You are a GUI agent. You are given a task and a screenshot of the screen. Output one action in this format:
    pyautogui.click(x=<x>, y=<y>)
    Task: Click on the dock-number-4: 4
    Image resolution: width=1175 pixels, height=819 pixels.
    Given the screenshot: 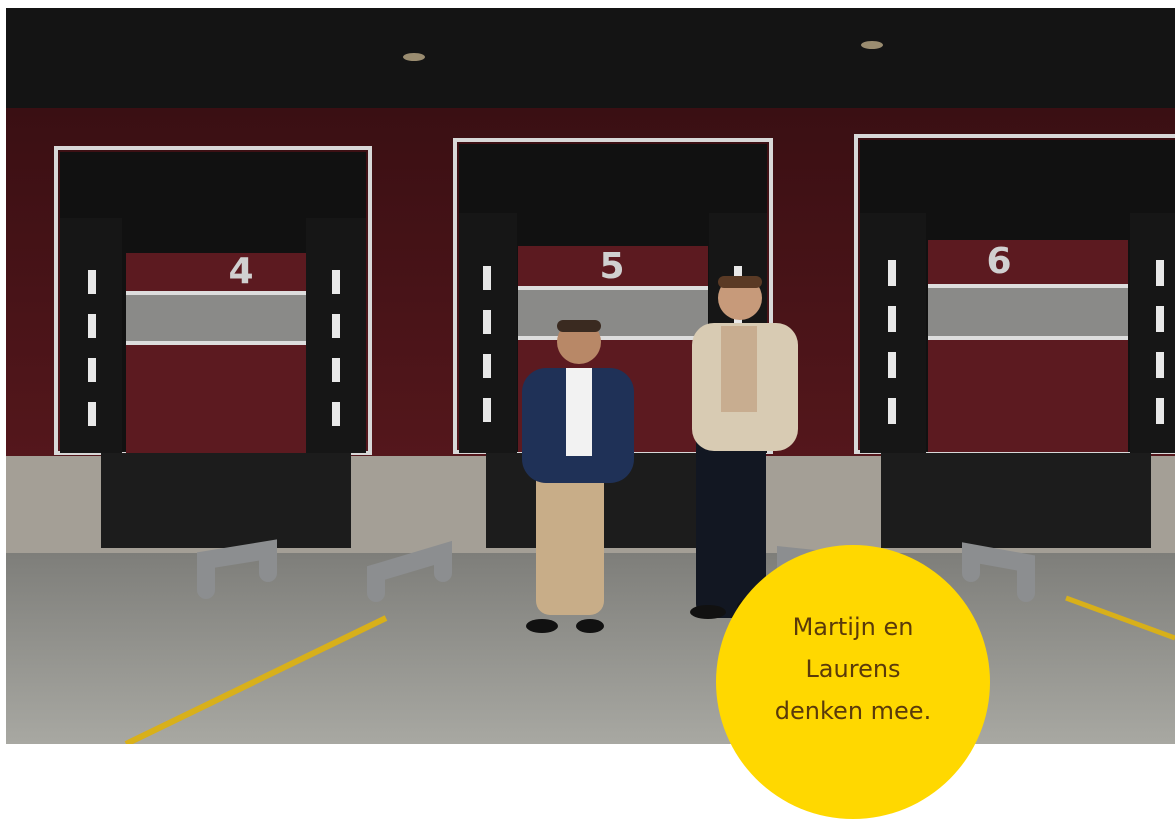 What is the action you would take?
    pyautogui.click(x=240, y=271)
    